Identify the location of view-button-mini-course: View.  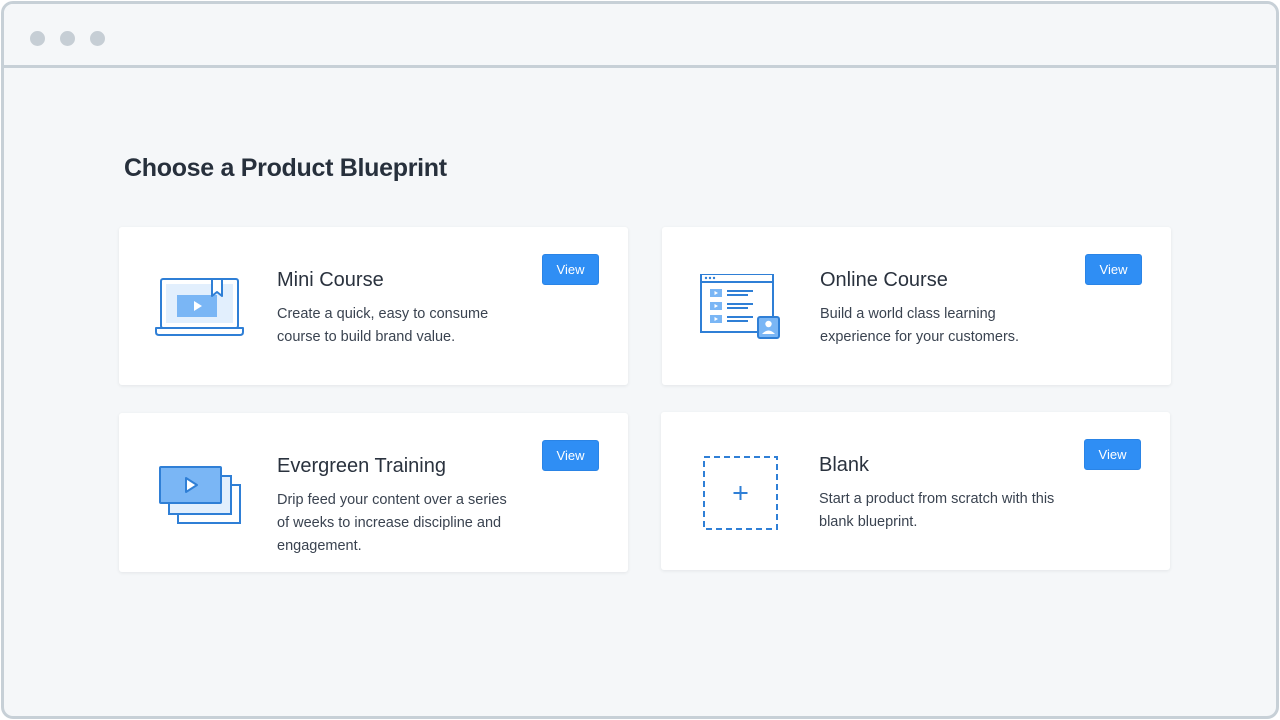
(570, 269).